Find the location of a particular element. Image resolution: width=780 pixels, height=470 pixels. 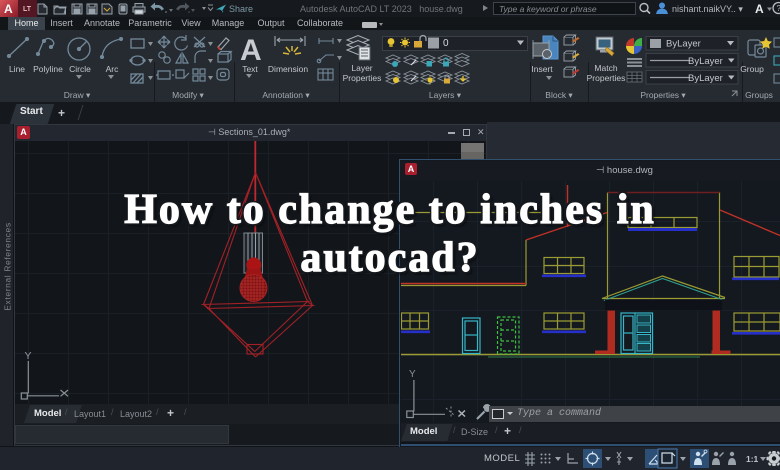

svg-text: 0 is located at coordinates (446, 43).